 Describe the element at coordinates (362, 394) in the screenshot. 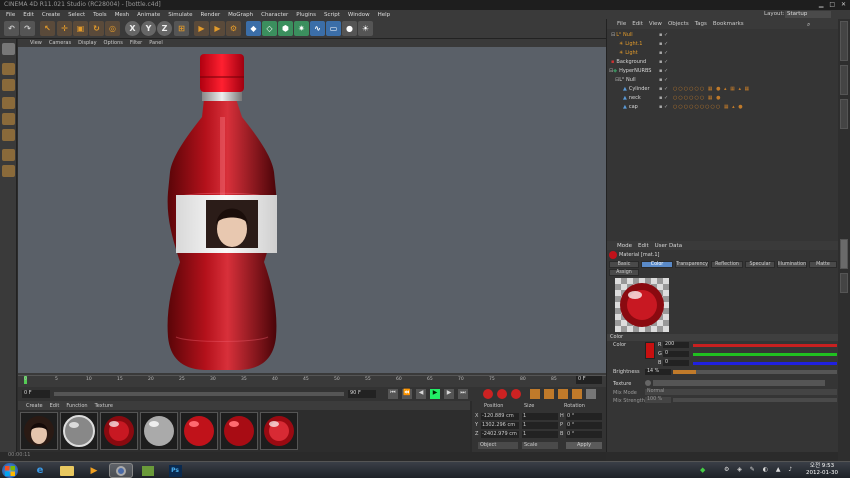

I see `end-frame-field: 90 F` at that location.